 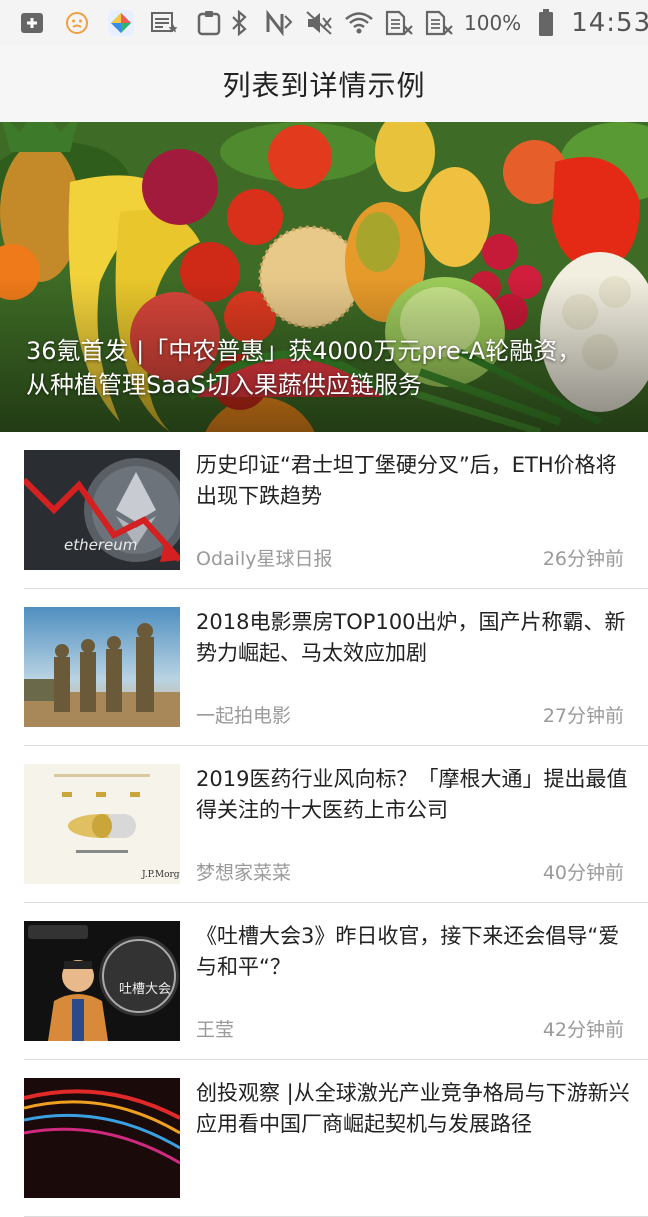 What do you see at coordinates (412, 794) in the screenshot?
I see `article-title: 2019医药行业风向标？「摩根大通」提出最值得关注的十大医药上市公司` at bounding box center [412, 794].